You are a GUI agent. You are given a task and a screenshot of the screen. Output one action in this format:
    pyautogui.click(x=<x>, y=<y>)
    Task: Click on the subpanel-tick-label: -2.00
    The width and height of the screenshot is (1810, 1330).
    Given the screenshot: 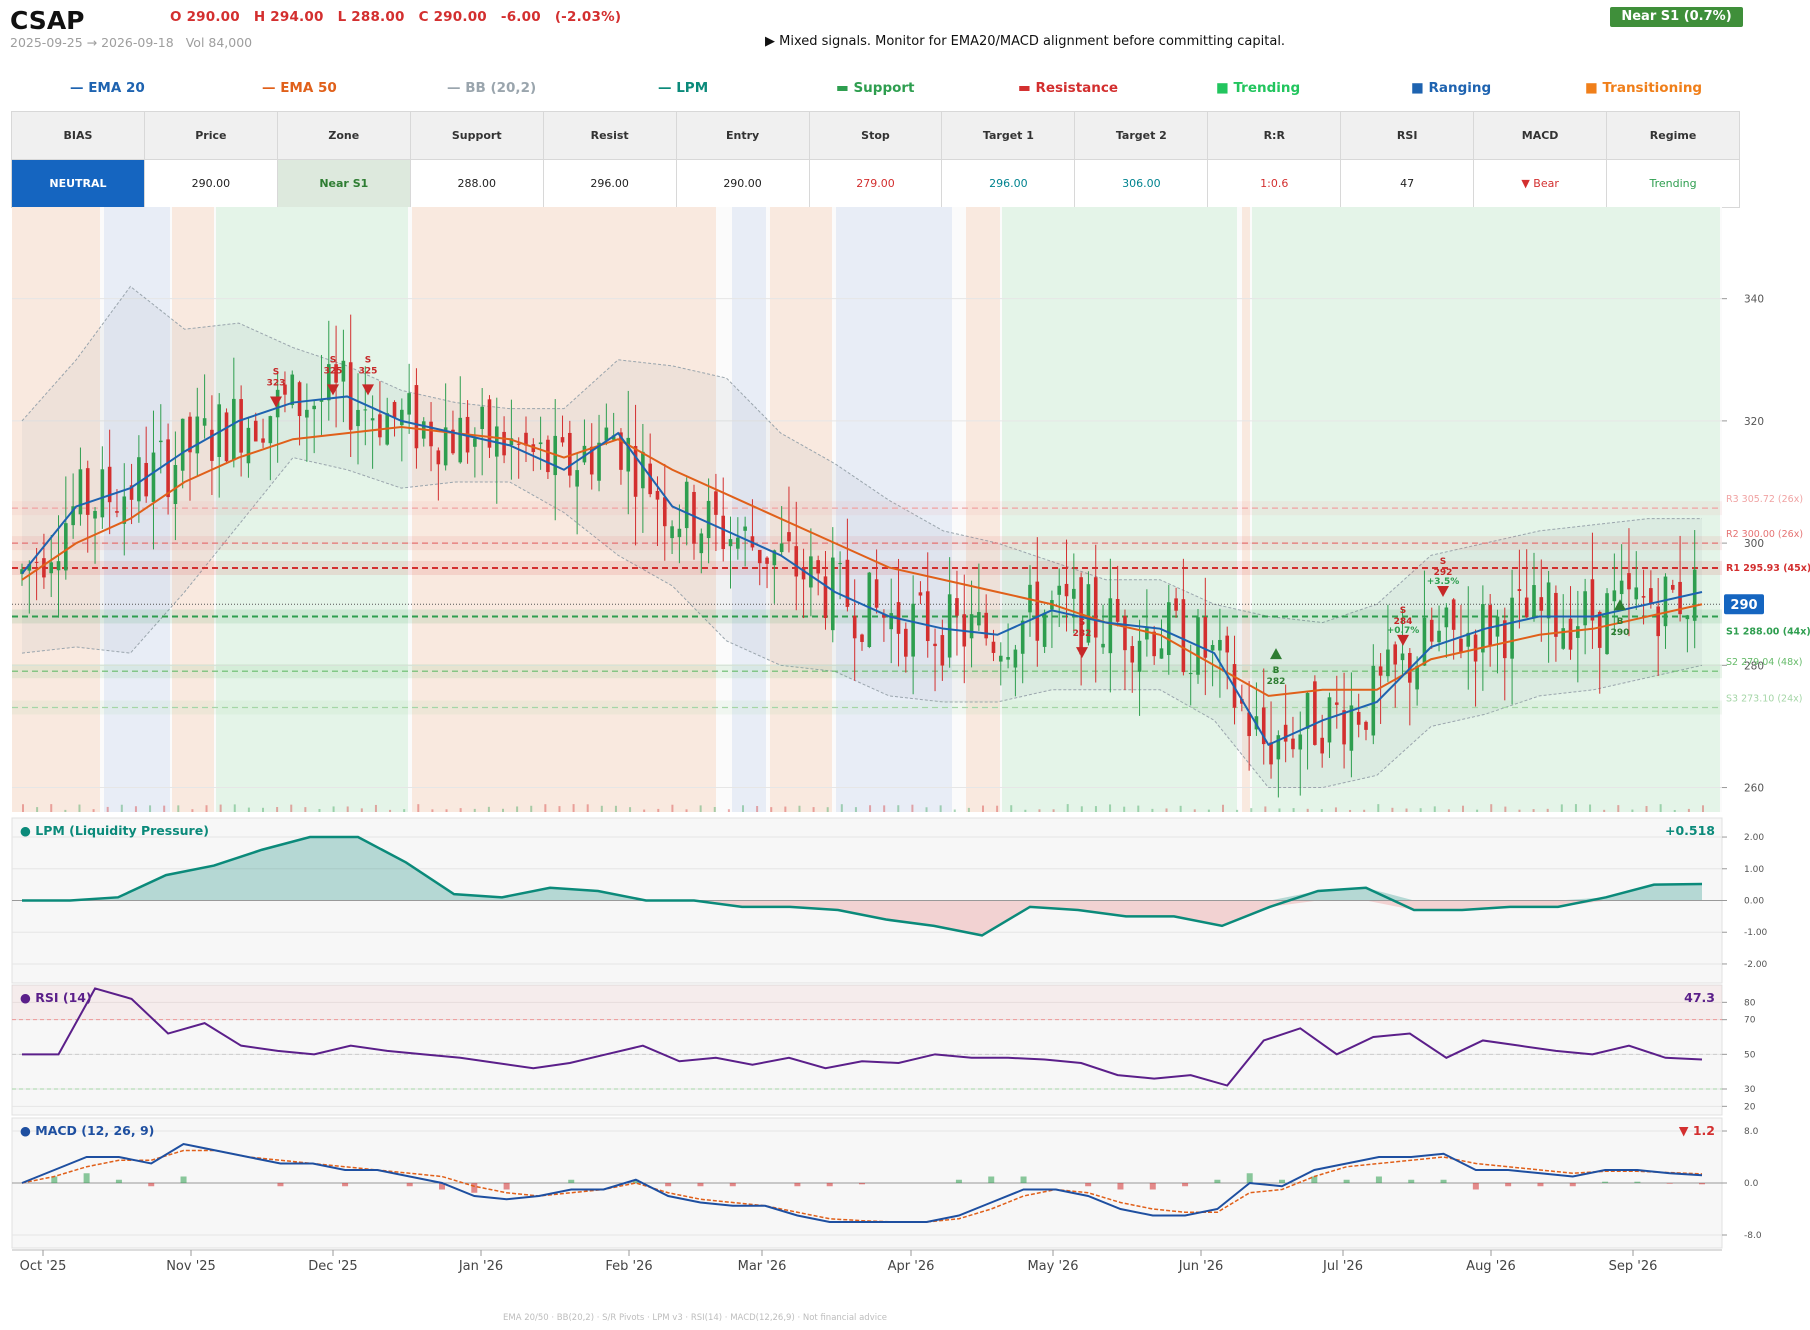 What is the action you would take?
    pyautogui.click(x=1756, y=965)
    